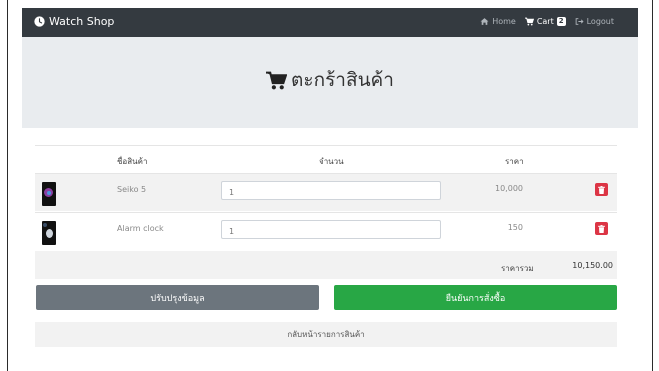  I want to click on table-row: Seiko 5 10,000, so click(326, 192).